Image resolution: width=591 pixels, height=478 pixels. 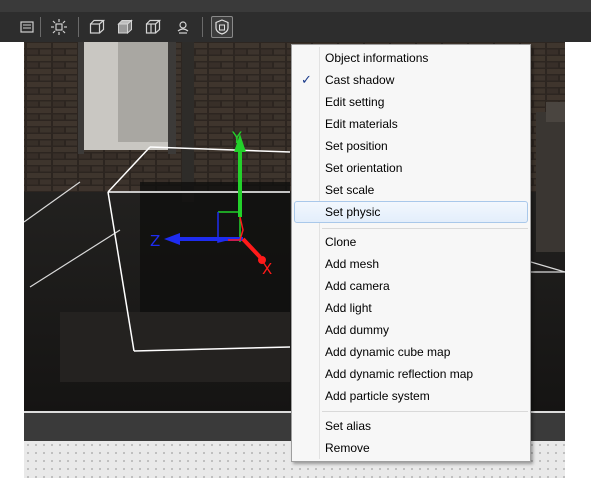 I want to click on menu-item-add-mesh: Add mesh, so click(x=411, y=264).